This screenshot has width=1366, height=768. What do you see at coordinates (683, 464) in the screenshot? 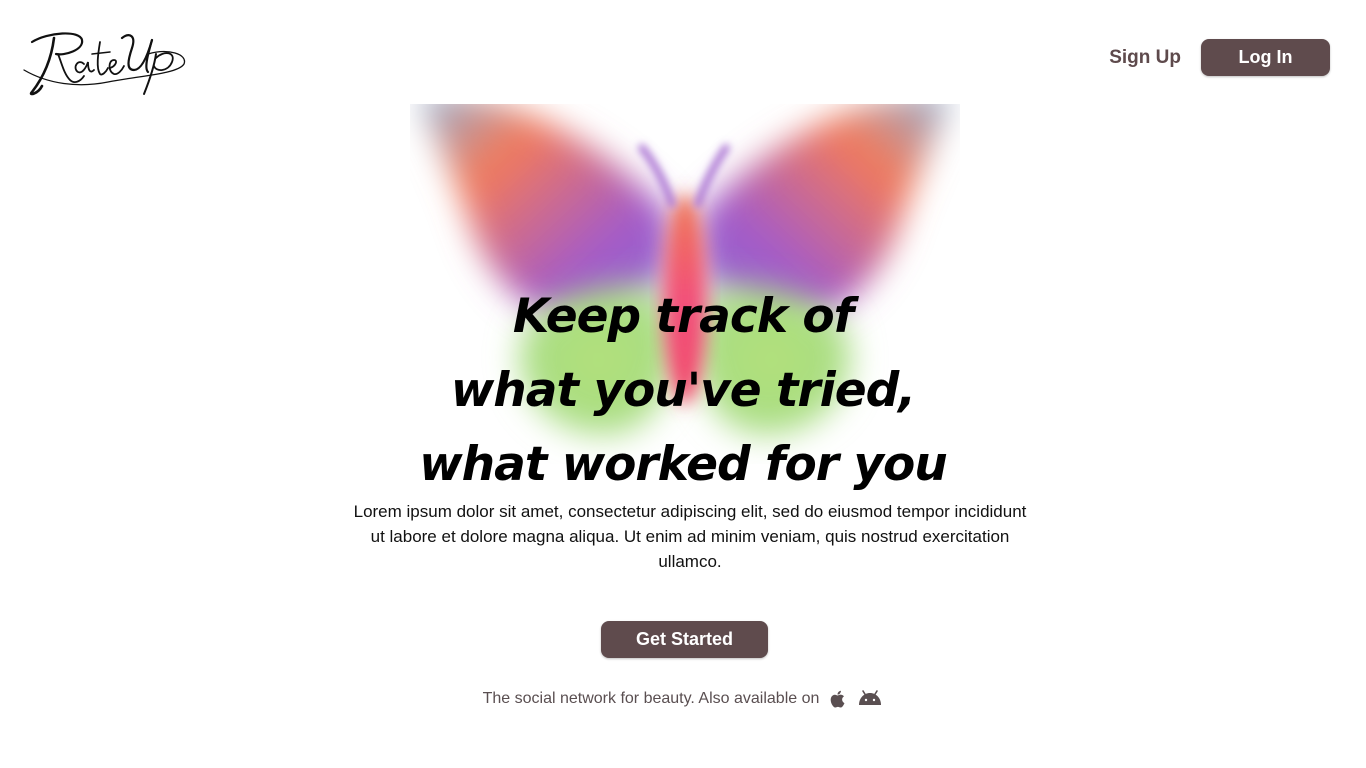
I see `headline-line-3: what worked for you` at bounding box center [683, 464].